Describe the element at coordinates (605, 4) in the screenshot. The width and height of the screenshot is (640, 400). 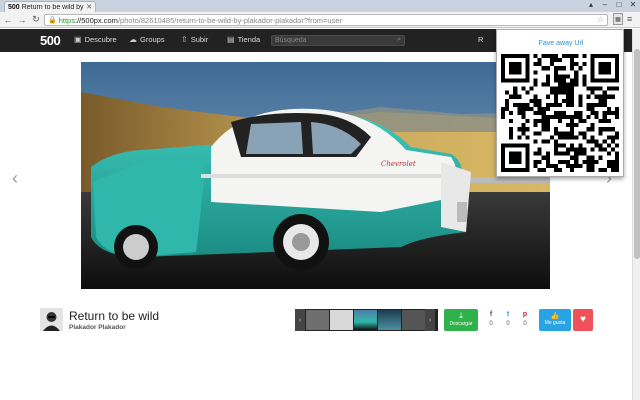
I see `minimize-icon: –` at that location.